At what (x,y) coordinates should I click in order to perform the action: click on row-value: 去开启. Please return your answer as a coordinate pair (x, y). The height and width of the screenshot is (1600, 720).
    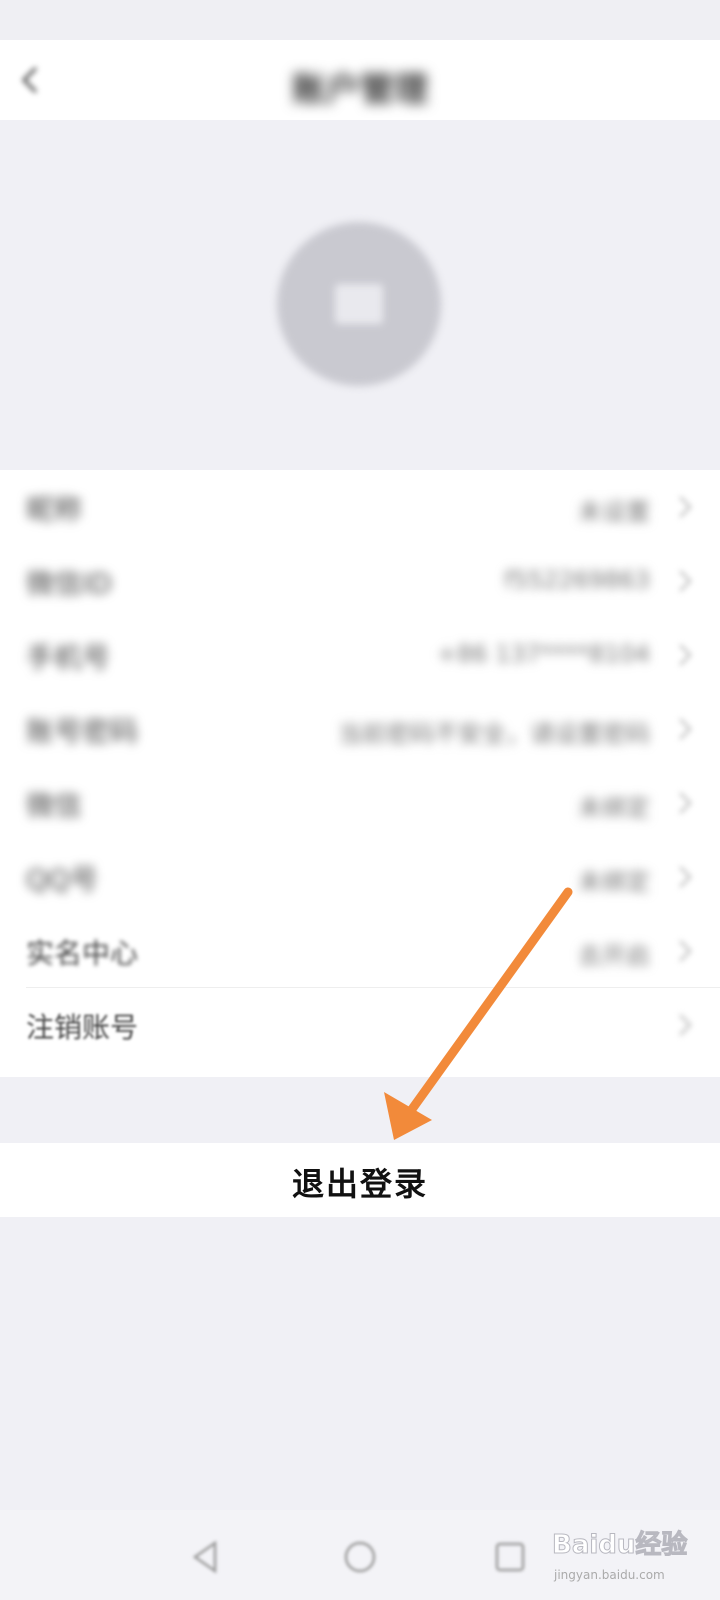
    Looking at the image, I should click on (614, 956).